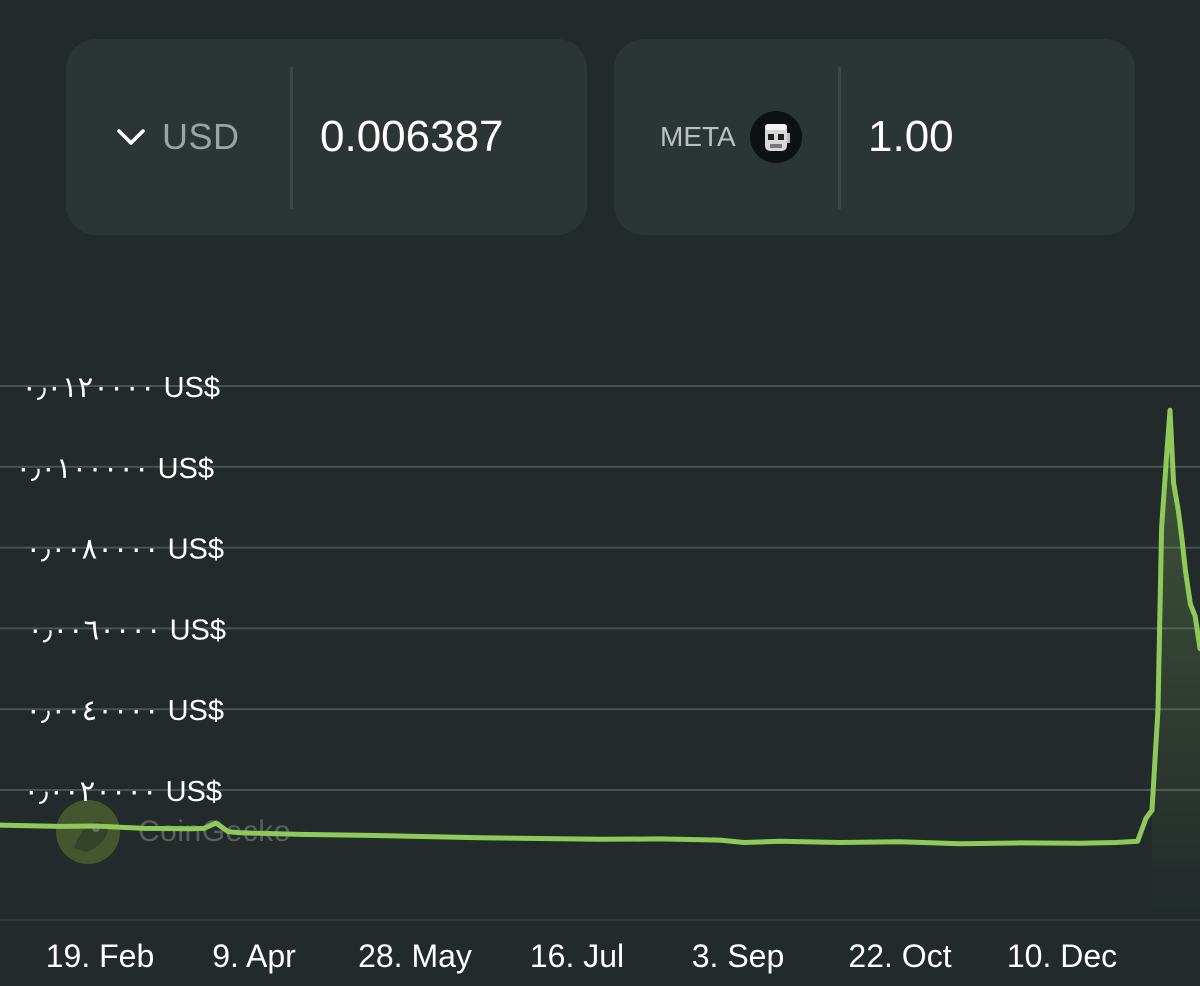  What do you see at coordinates (114, 469) in the screenshot?
I see `y-tick-label: ٠٫٠١٠٠٠٠٠ US$` at bounding box center [114, 469].